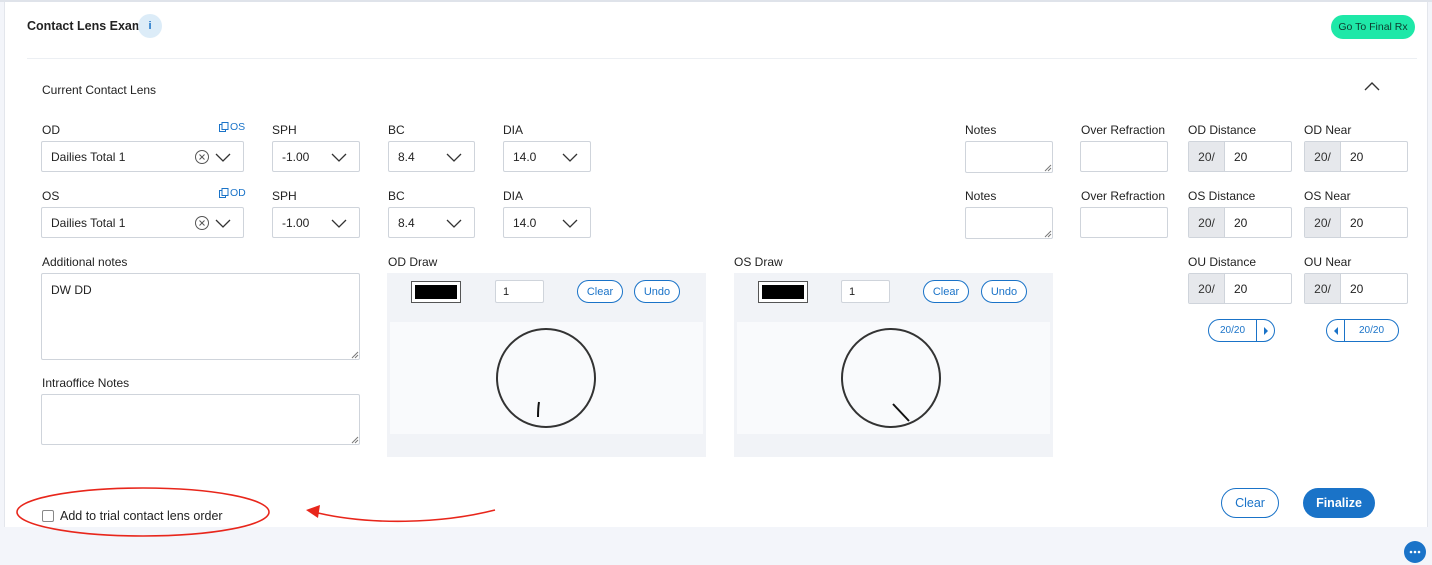 Image resolution: width=1432 pixels, height=565 pixels. I want to click on annotation-overlay, so click(256, 512).